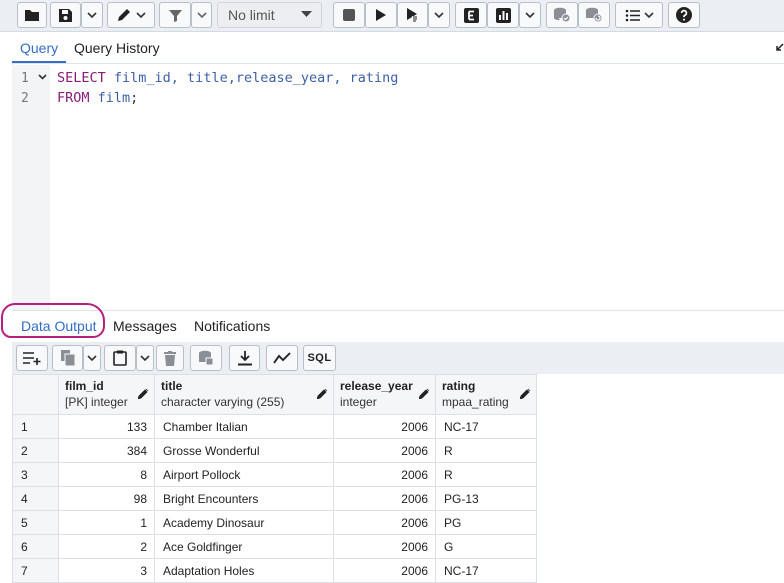 This screenshot has height=583, width=784. I want to click on save-button, so click(65, 15).